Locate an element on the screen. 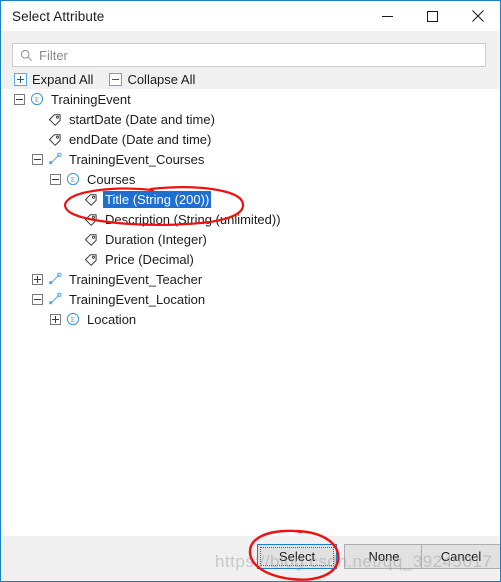  maximize-icon is located at coordinates (432, 16).